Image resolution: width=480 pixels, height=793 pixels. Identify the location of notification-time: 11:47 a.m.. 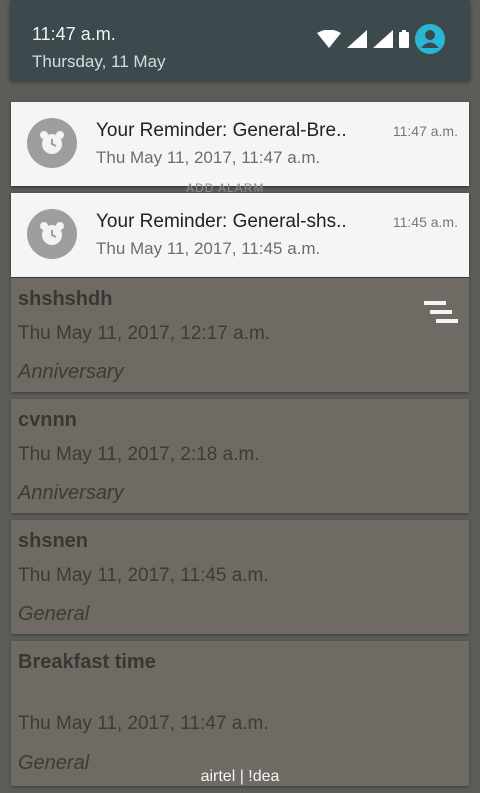
(425, 131).